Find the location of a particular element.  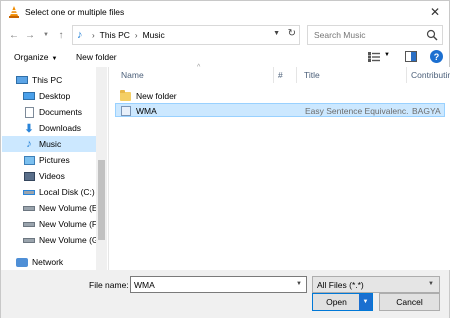

preview-pane-icon is located at coordinates (411, 56).